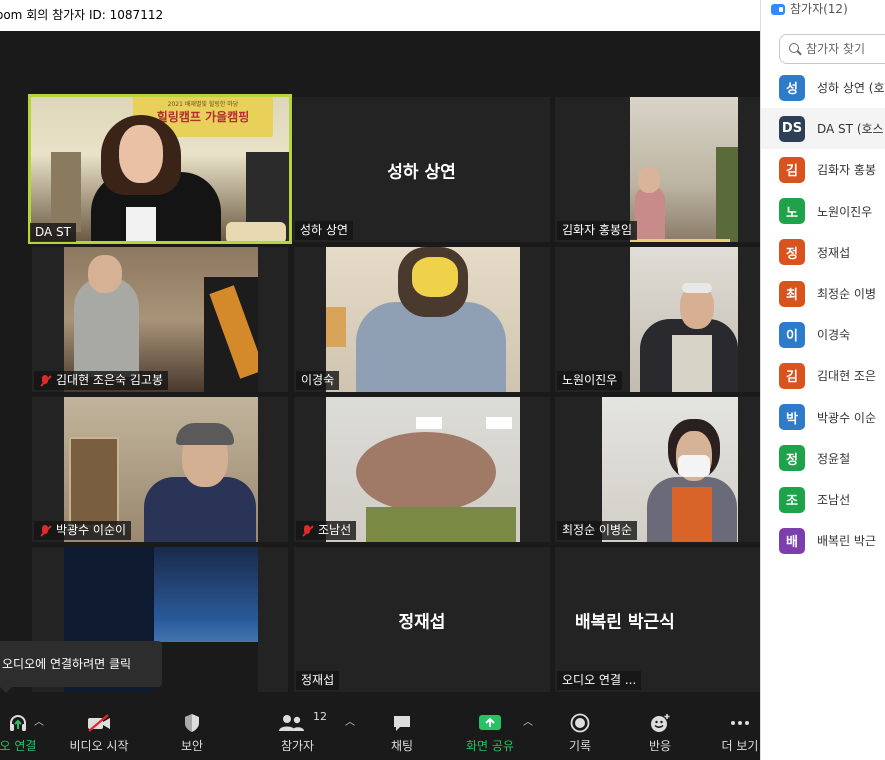 The height and width of the screenshot is (760, 885). I want to click on participant-name: 박광수 이순, so click(847, 417).